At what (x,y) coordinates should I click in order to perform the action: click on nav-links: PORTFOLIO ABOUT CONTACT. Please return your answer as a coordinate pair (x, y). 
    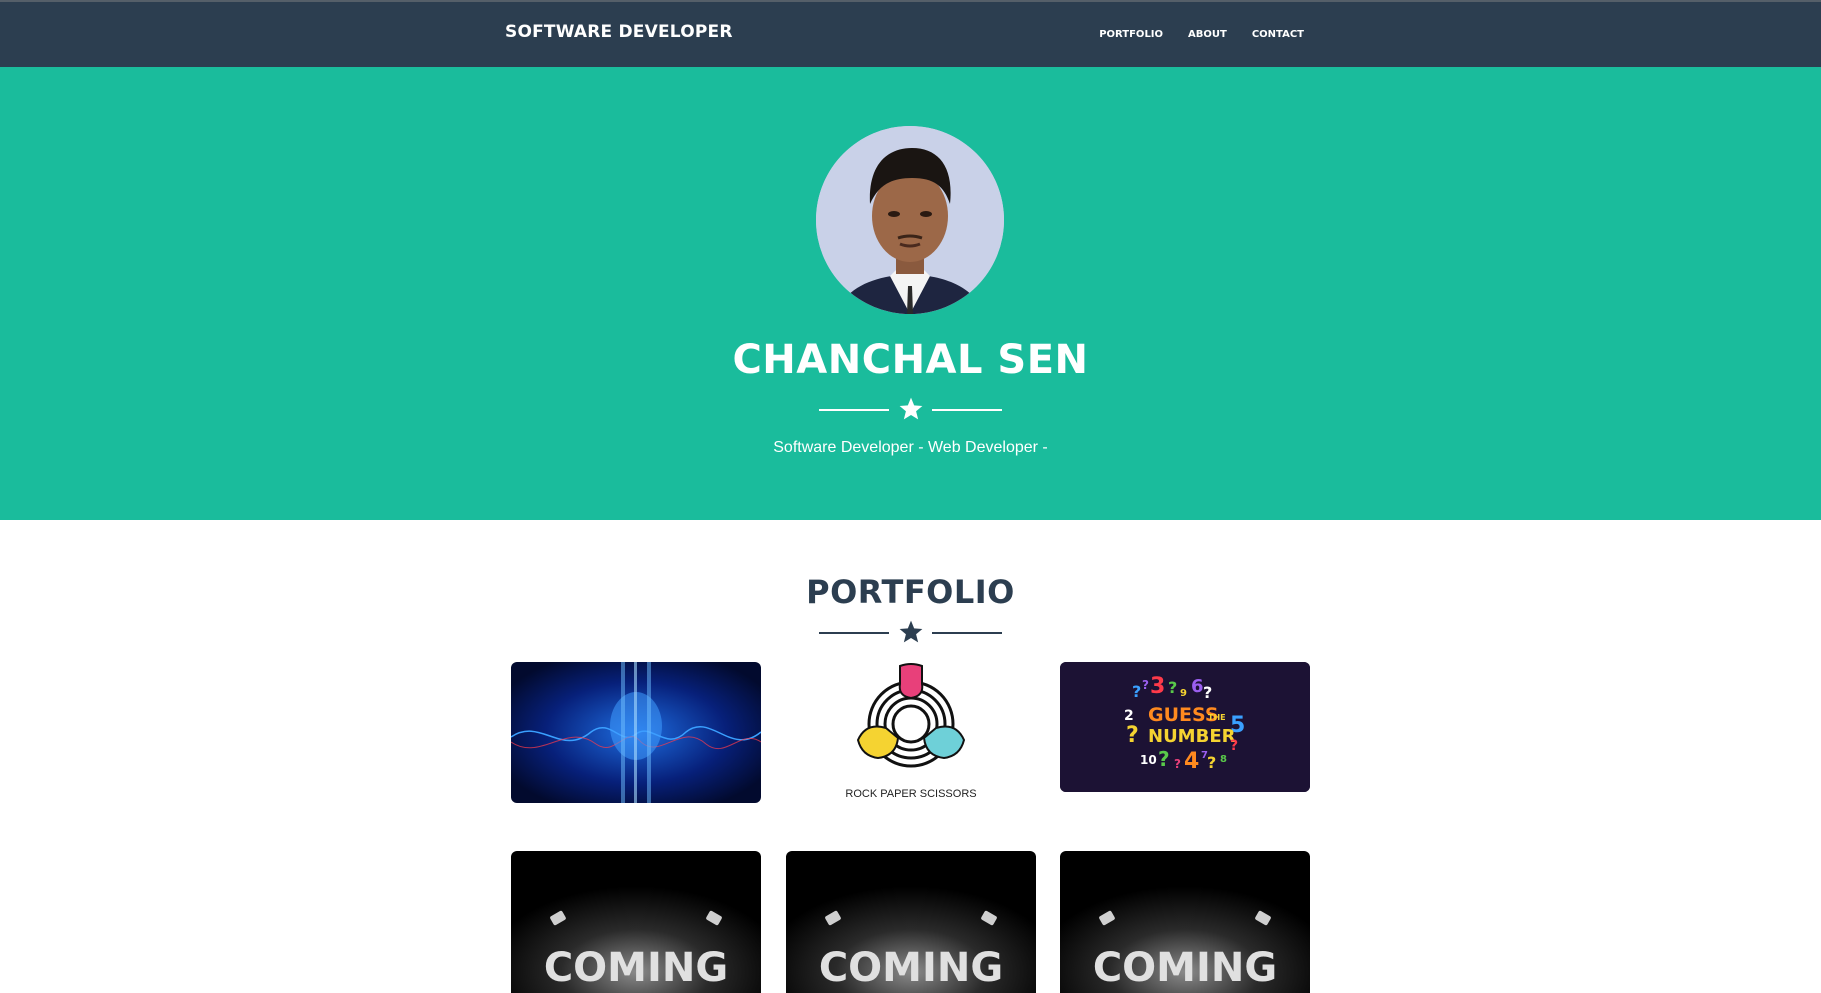
    Looking at the image, I should click on (1189, 34).